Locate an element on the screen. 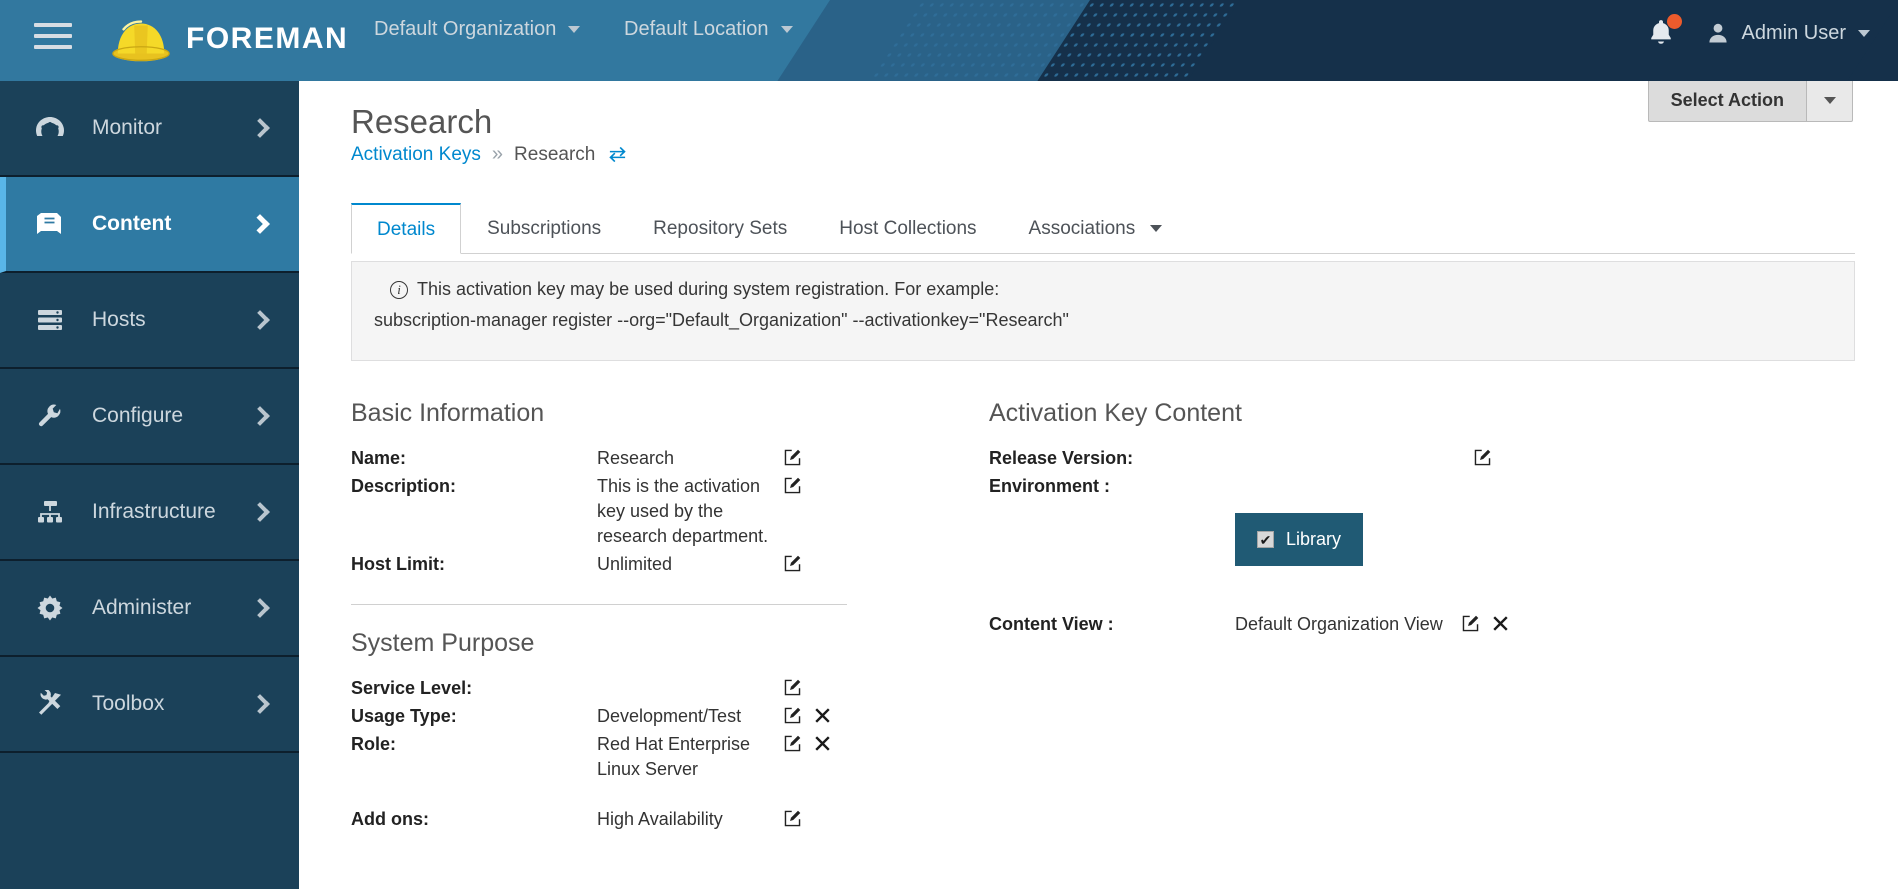  field-row-release-version: Release Version: is located at coordinates (1349, 458).